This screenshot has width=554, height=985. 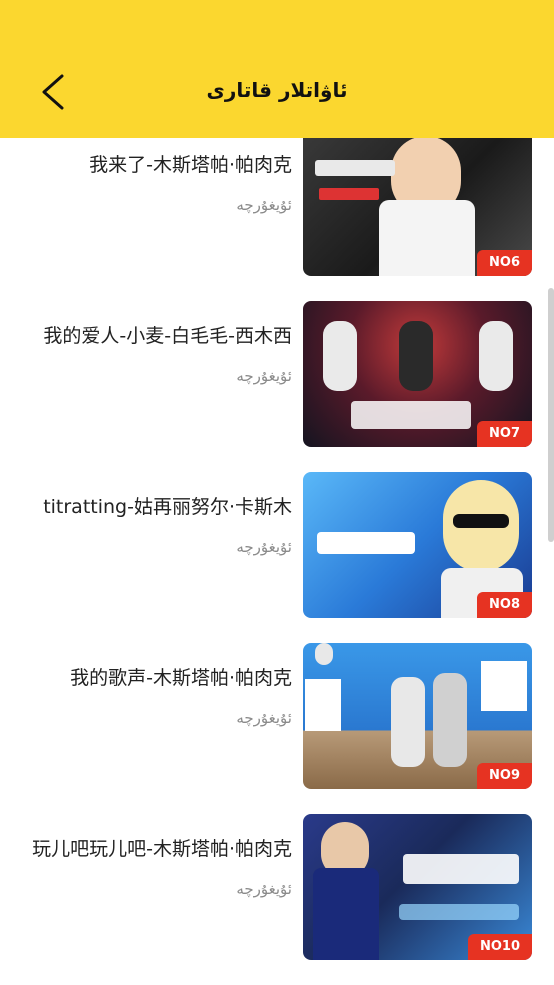 What do you see at coordinates (417, 374) in the screenshot?
I see `song-thumbnail: NO7` at bounding box center [417, 374].